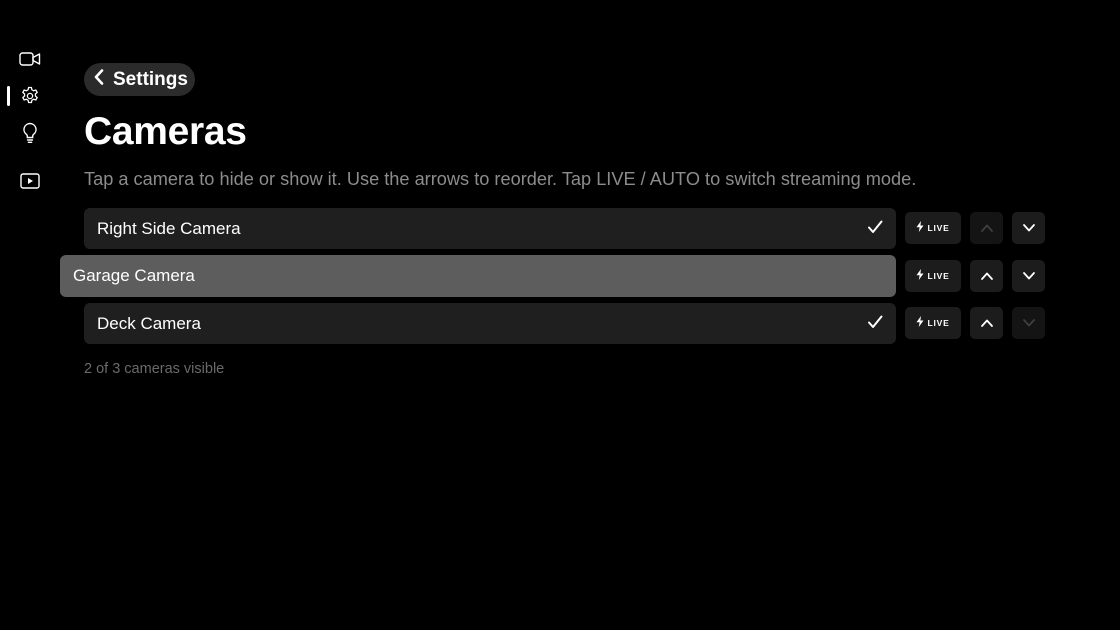  What do you see at coordinates (490, 323) in the screenshot?
I see `camera-toggle-deck: Deck Camera` at bounding box center [490, 323].